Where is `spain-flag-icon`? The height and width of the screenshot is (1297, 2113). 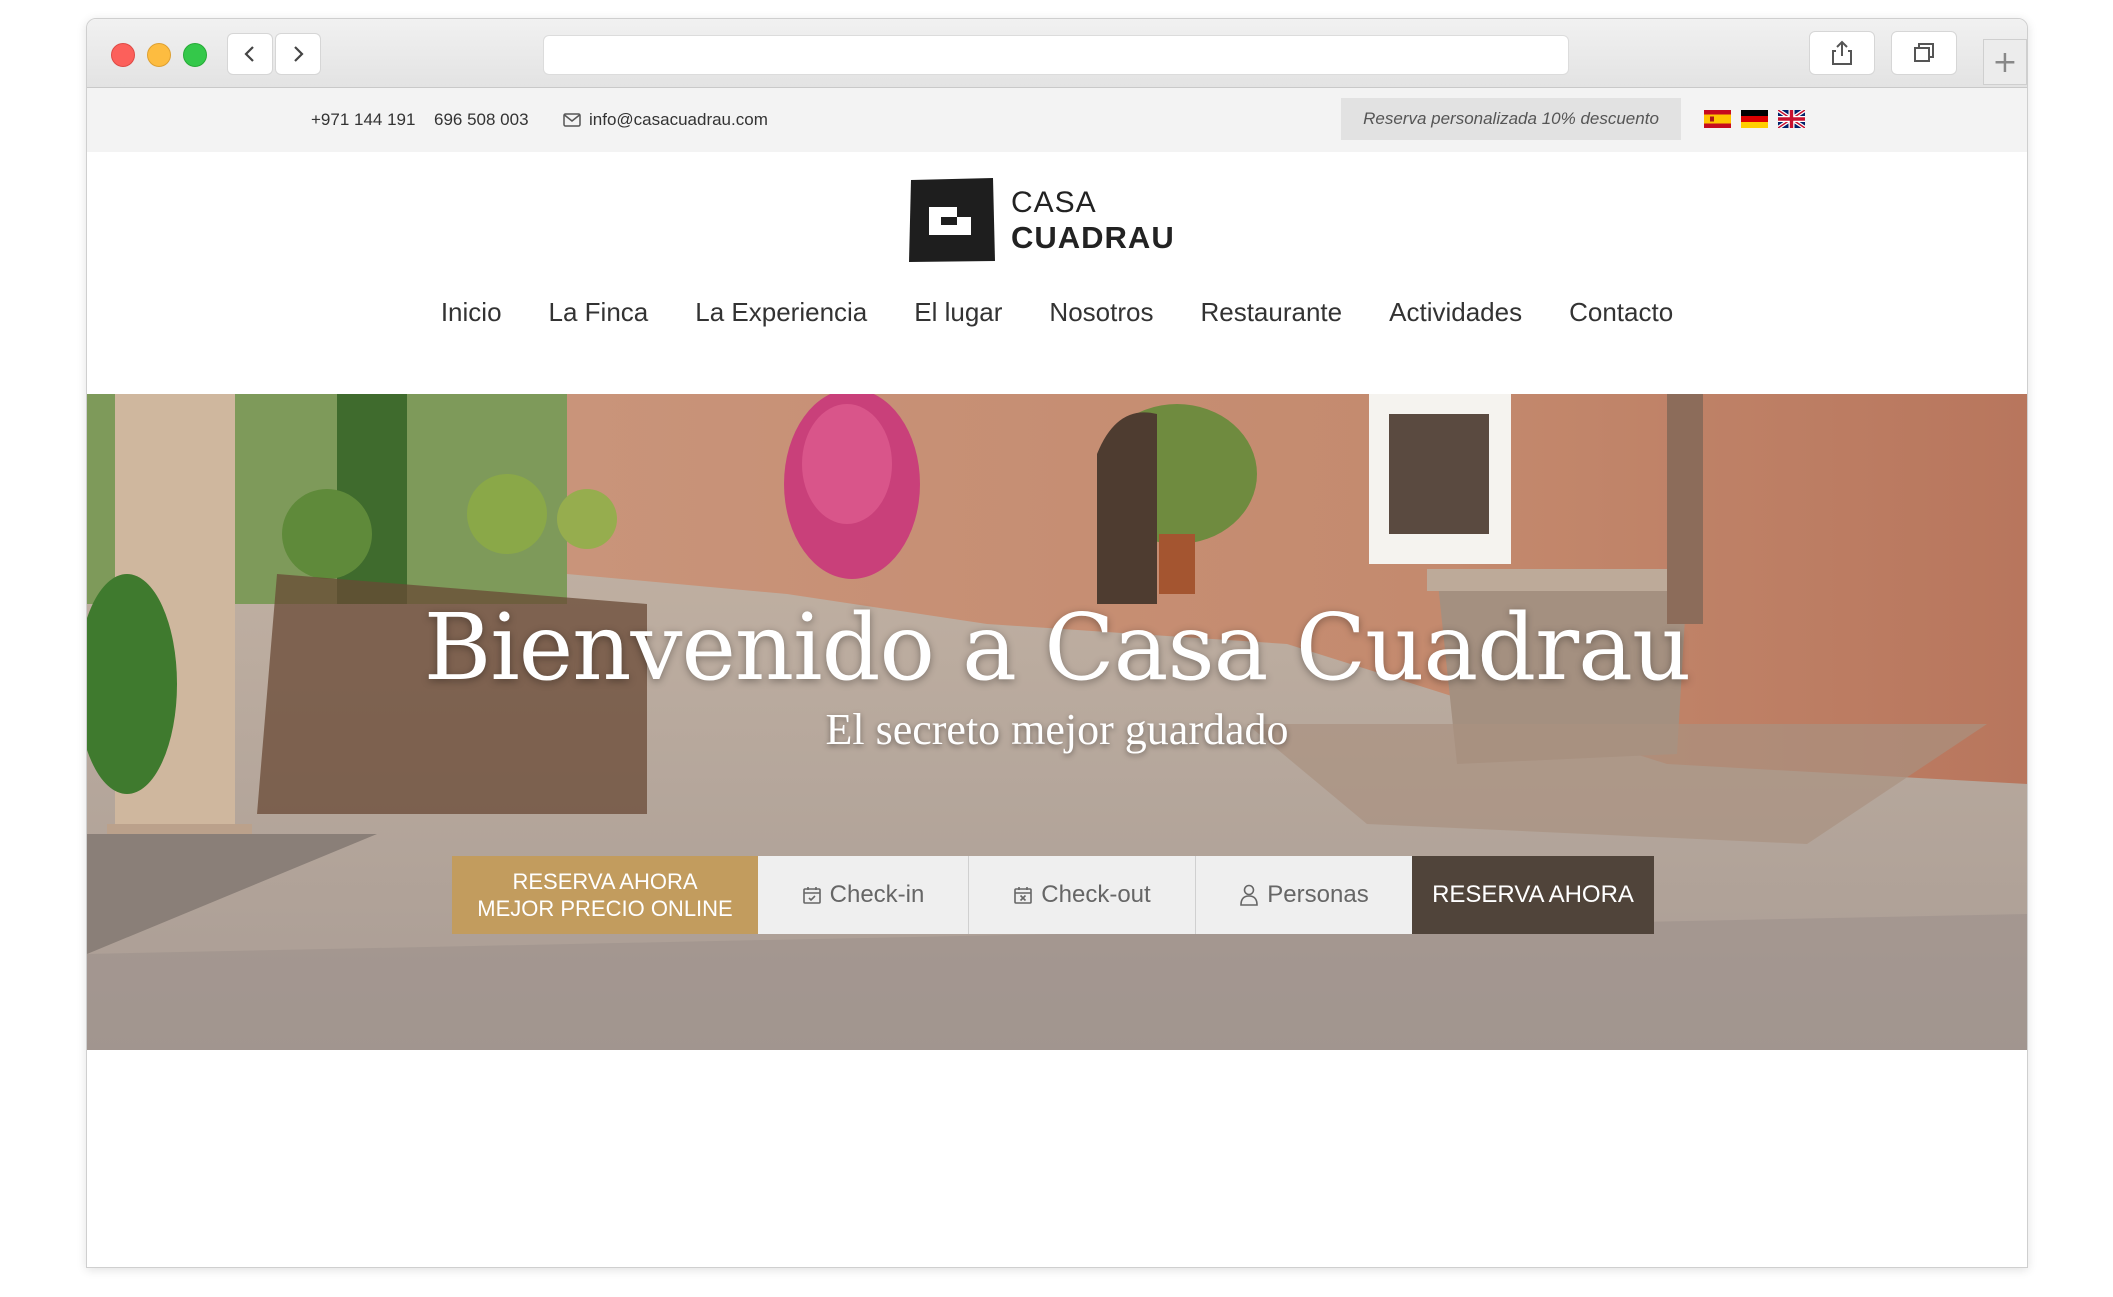 spain-flag-icon is located at coordinates (1717, 119).